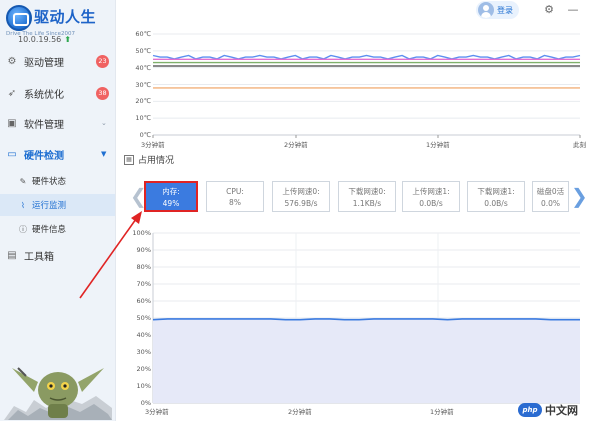 The width and height of the screenshot is (600, 421). I want to click on annotation-arrow-line, so click(108, 258).